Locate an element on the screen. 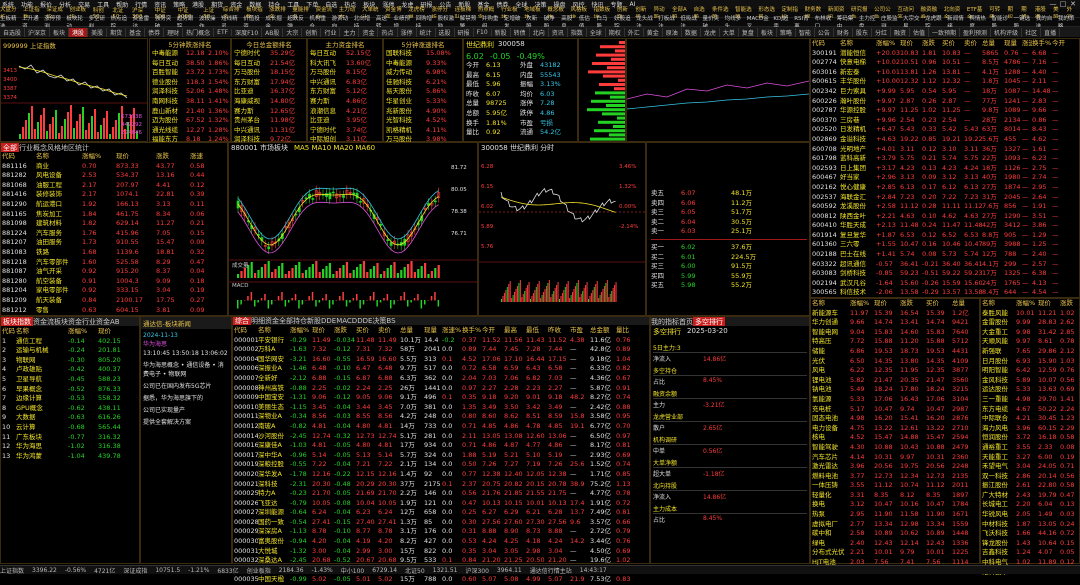 This screenshot has width=1080, height=585. column-header: 卖价 is located at coordinates (389, 331).